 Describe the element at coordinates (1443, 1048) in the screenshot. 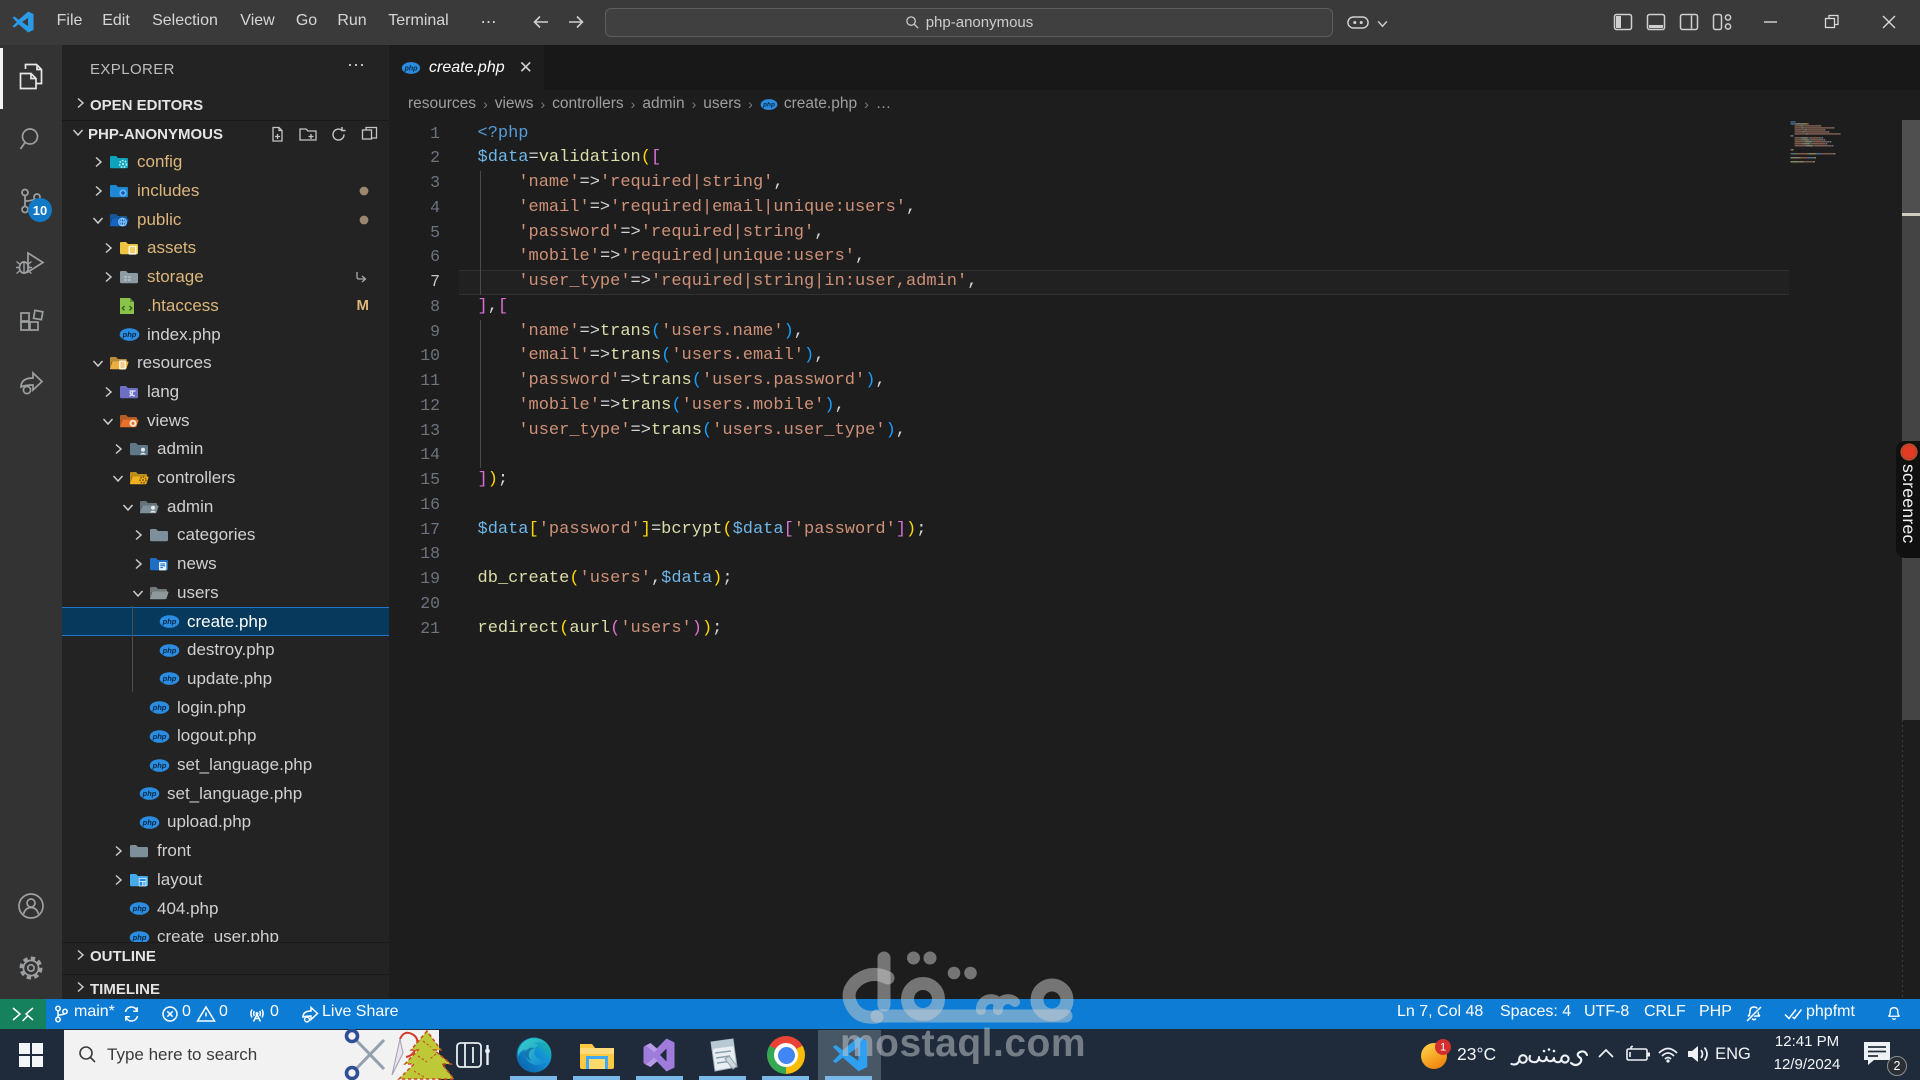

I see `svg-text: 1` at that location.